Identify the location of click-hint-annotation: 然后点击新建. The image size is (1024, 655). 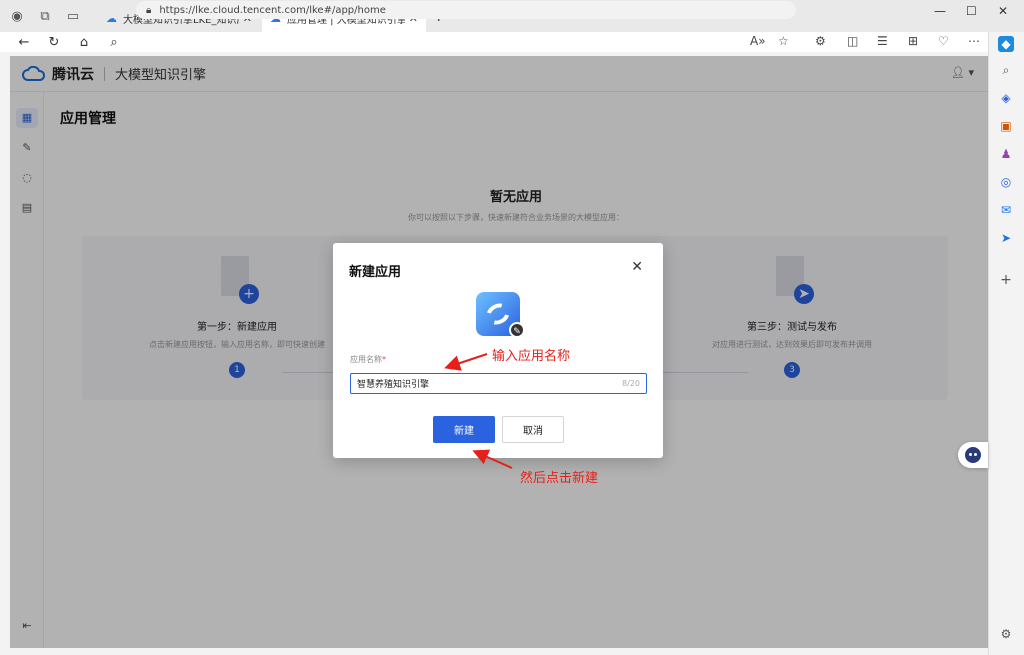
(559, 478).